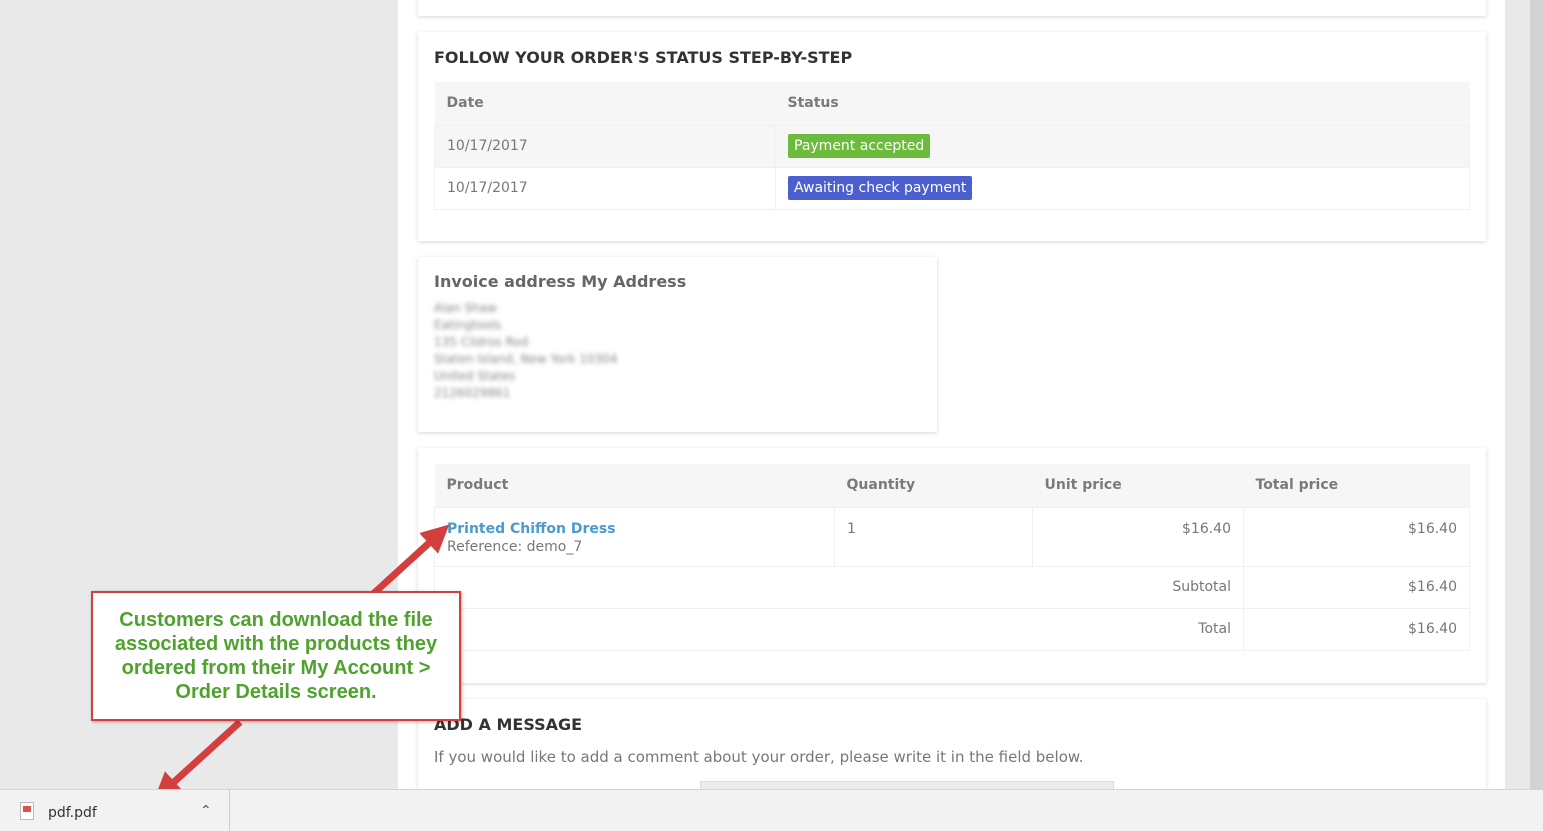 The width and height of the screenshot is (1543, 831). Describe the element at coordinates (1138, 485) in the screenshot. I see `col-header-unit-price: Unit price` at that location.